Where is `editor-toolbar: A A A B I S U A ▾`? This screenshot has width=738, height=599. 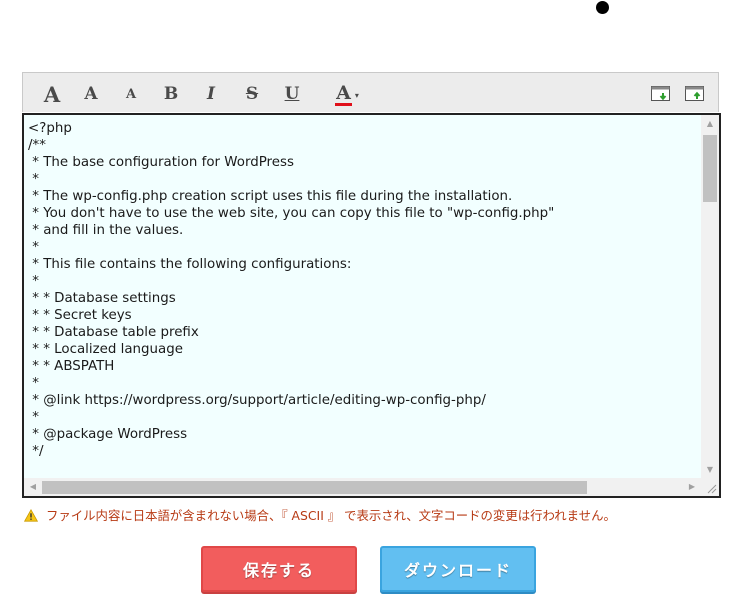 editor-toolbar: A A A B I S U A ▾ is located at coordinates (370, 92).